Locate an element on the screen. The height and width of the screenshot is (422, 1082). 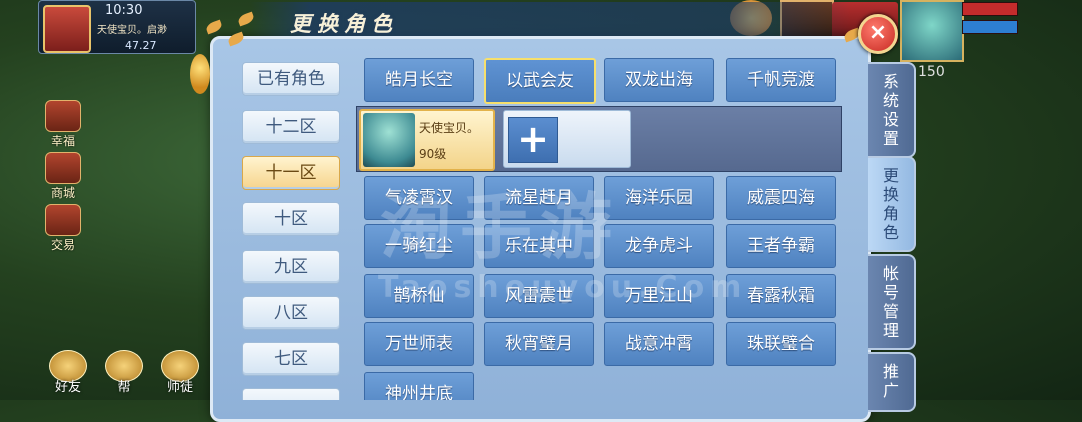
friends-button: 好友 is located at coordinates (68, 372).